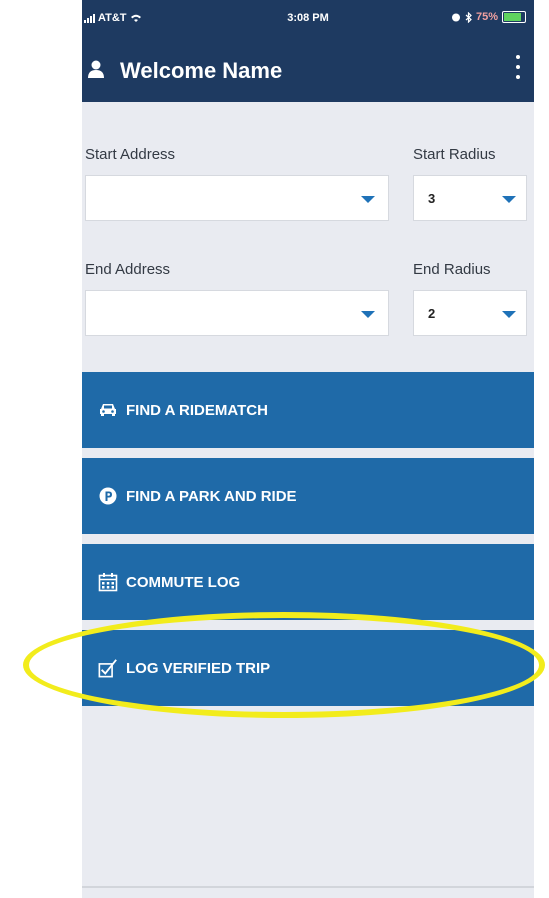 Image resolution: width=549 pixels, height=898 pixels. What do you see at coordinates (514, 17) in the screenshot?
I see `battery-icon` at bounding box center [514, 17].